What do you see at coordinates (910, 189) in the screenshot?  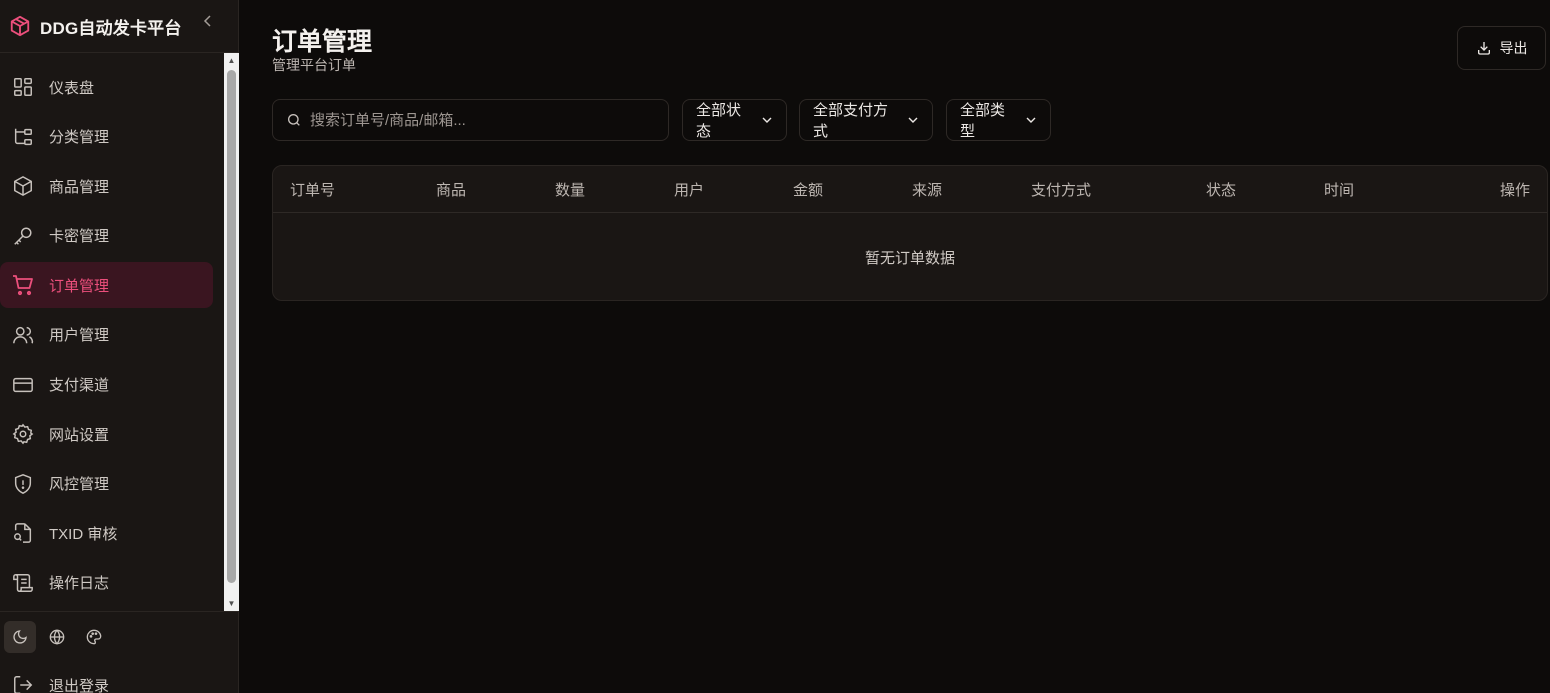 I see `table-header: 订单号 商品 数量 用户 金额 来源 支付方式 状态 时间 操作` at bounding box center [910, 189].